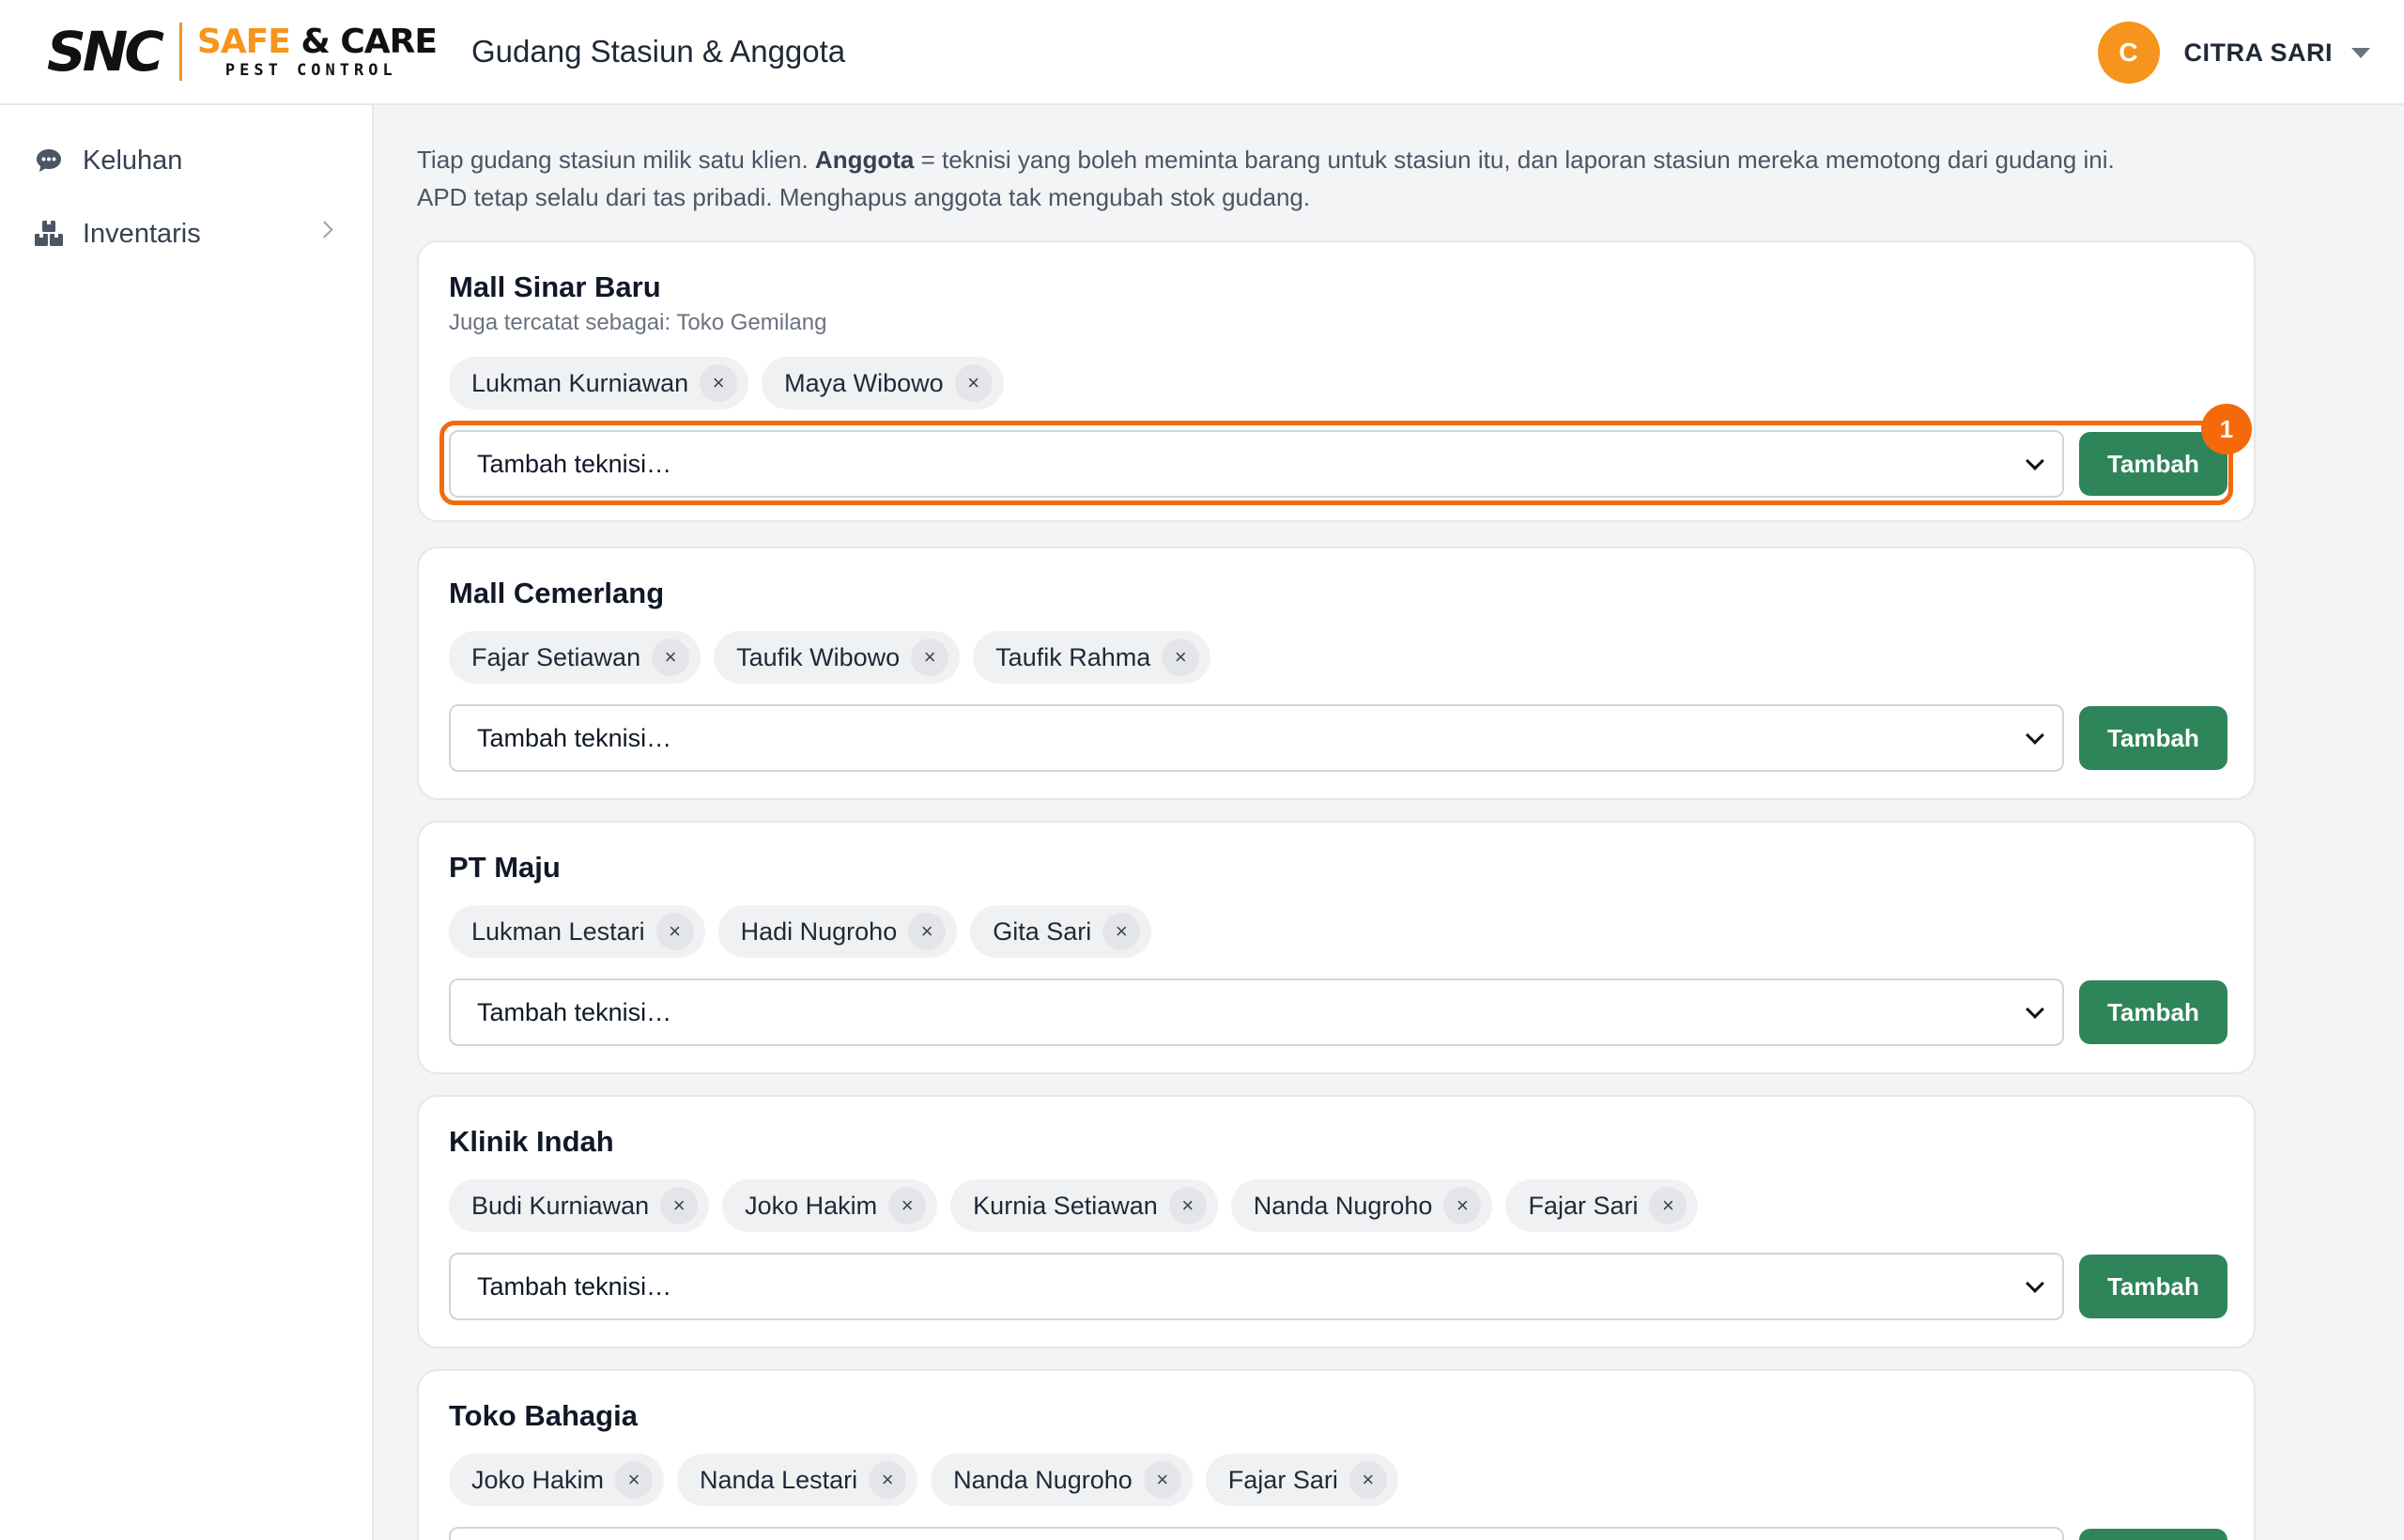  What do you see at coordinates (616, 160) in the screenshot?
I see `intro-part1: Tiap gudang stasiun milik satu klien.` at bounding box center [616, 160].